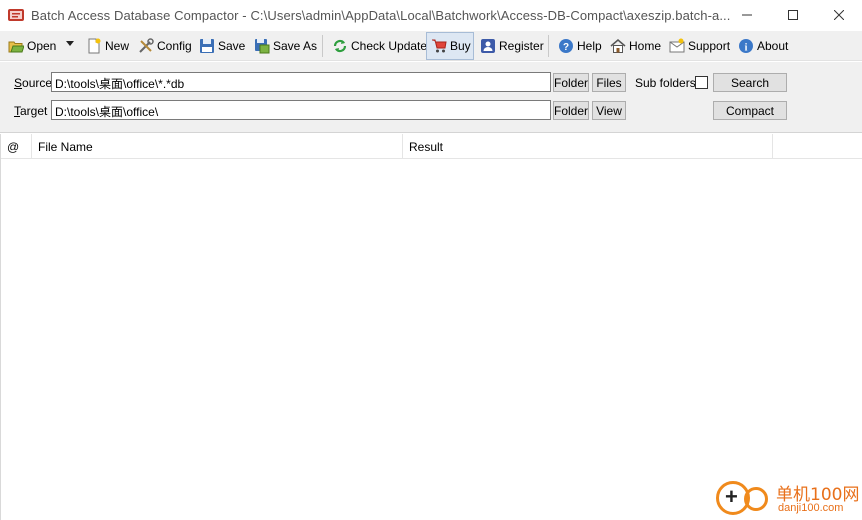  What do you see at coordinates (609, 82) in the screenshot?
I see `source-files-button: Files` at bounding box center [609, 82].